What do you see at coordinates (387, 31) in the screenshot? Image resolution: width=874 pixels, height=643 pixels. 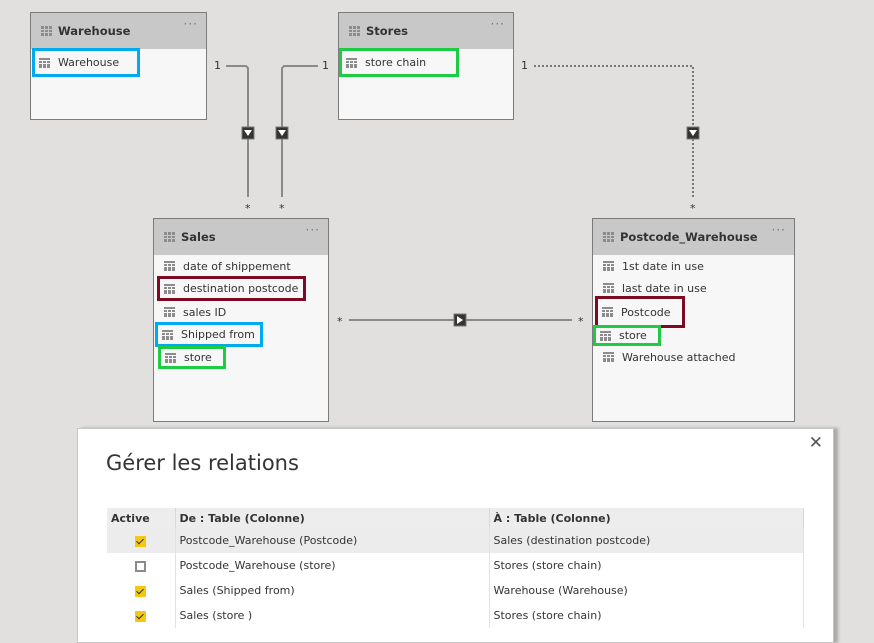 I see `table-title: Stores` at bounding box center [387, 31].